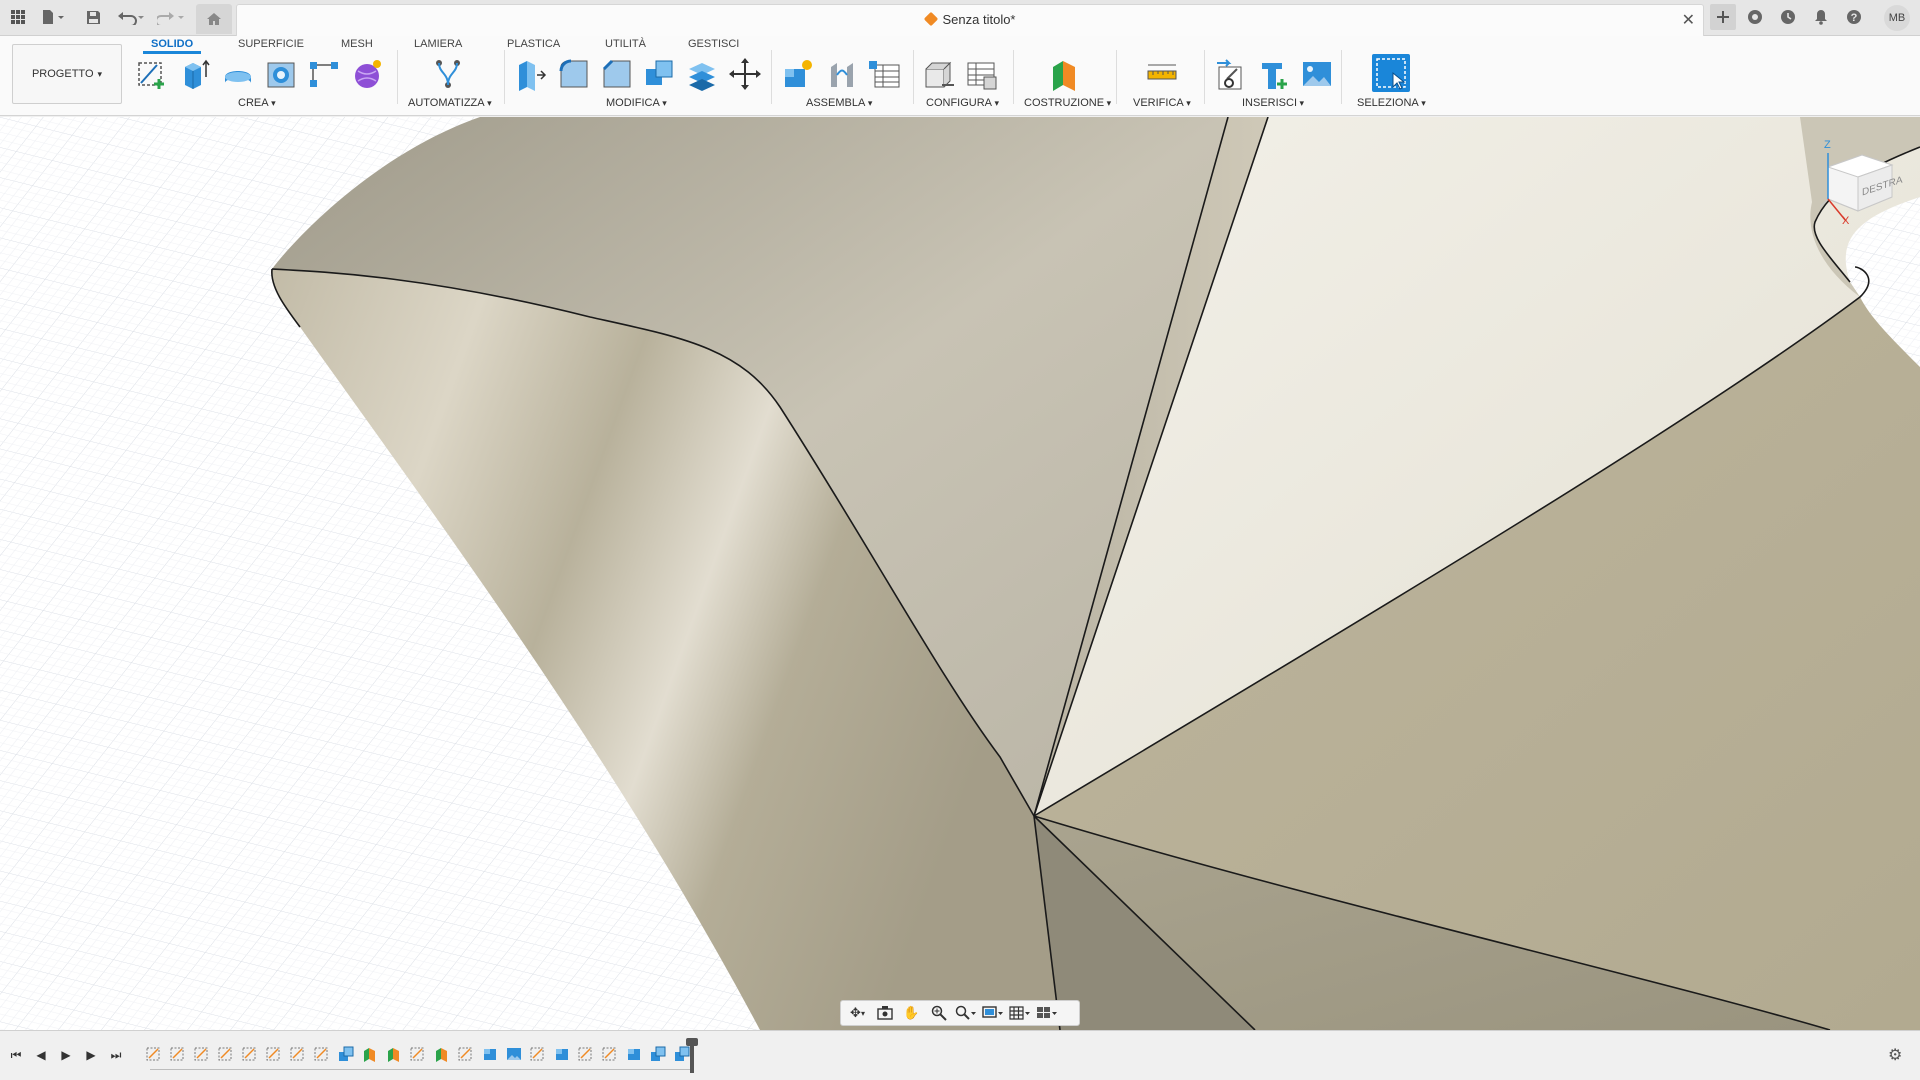  I want to click on first-icon: ⏮, so click(16, 1055).